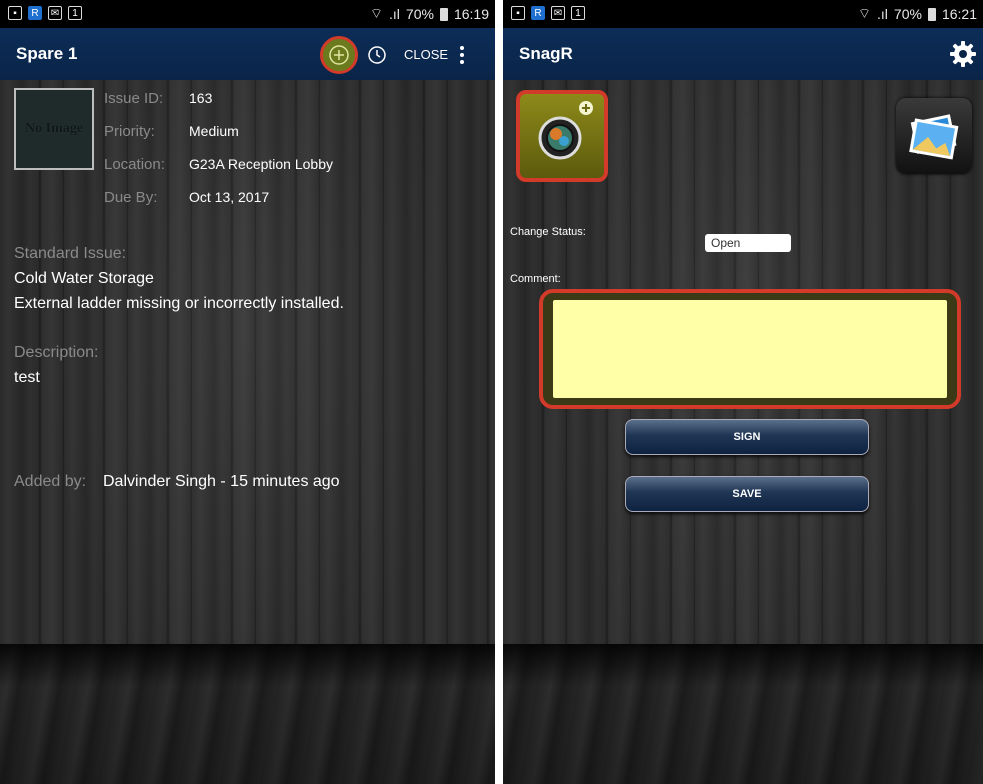  What do you see at coordinates (214, 131) in the screenshot?
I see `priority-value: Medium` at bounding box center [214, 131].